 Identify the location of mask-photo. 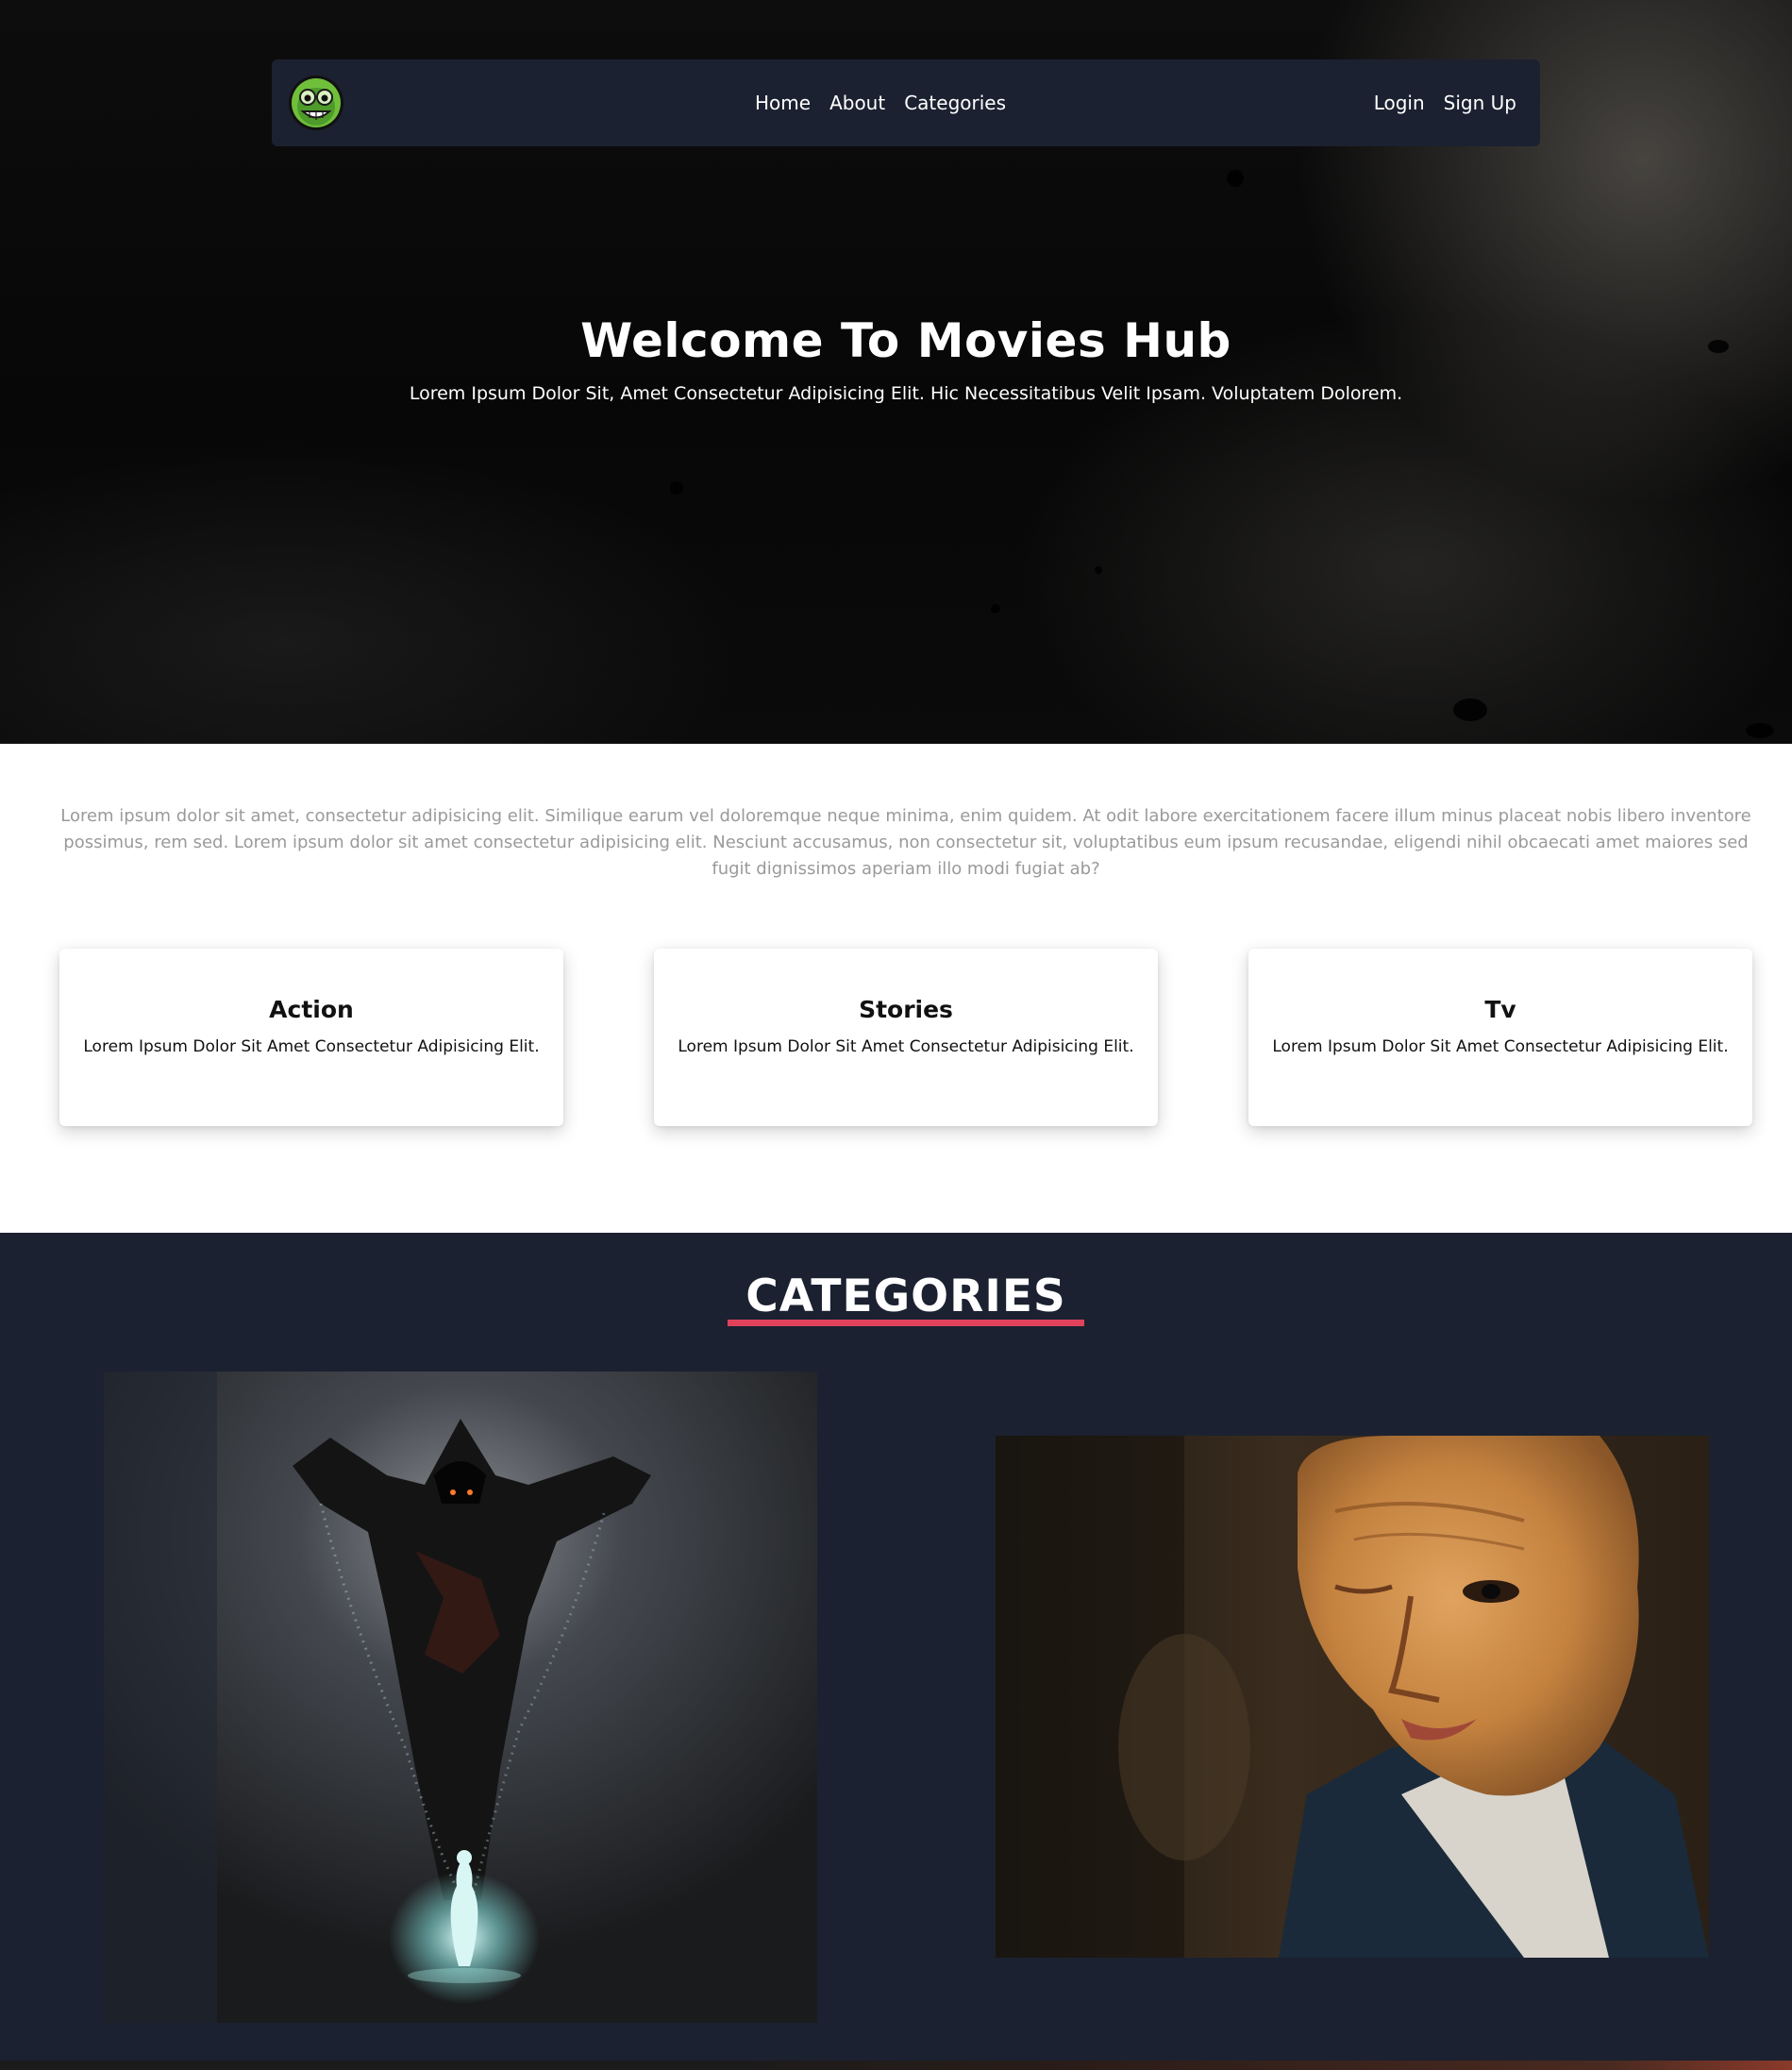
(1352, 1697).